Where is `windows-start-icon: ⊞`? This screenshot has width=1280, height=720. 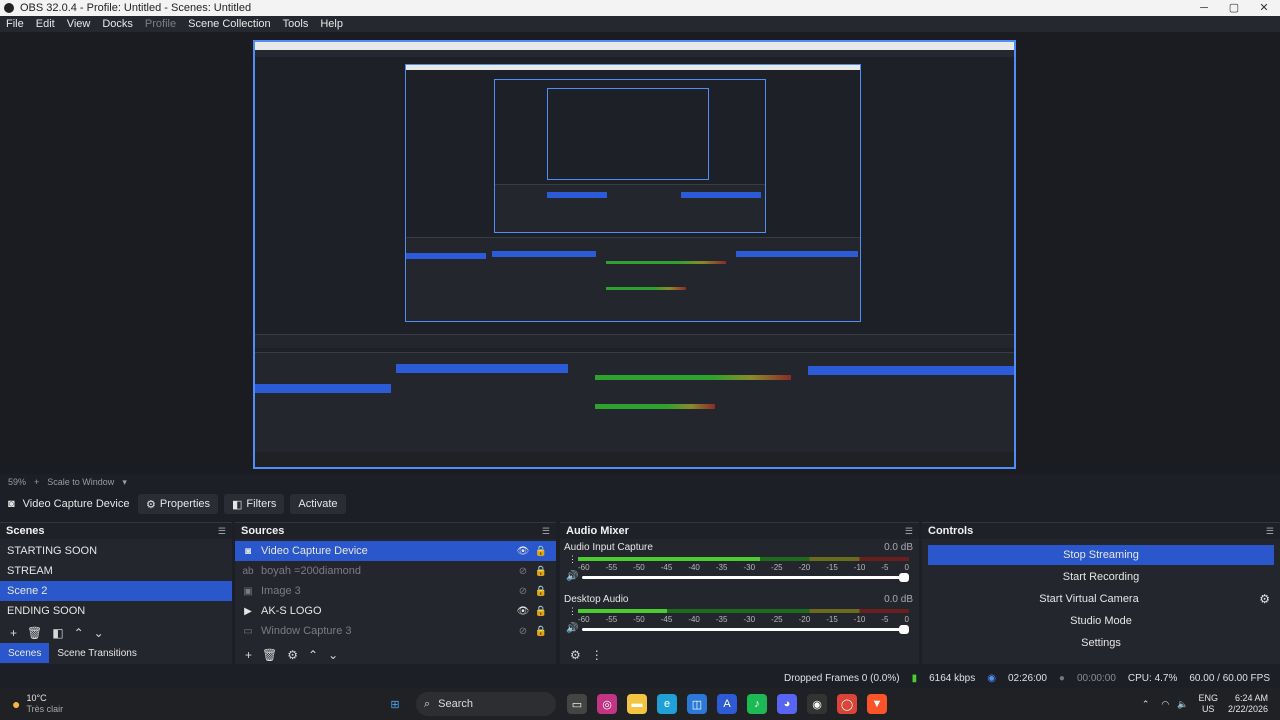 windows-start-icon: ⊞ is located at coordinates (395, 704).